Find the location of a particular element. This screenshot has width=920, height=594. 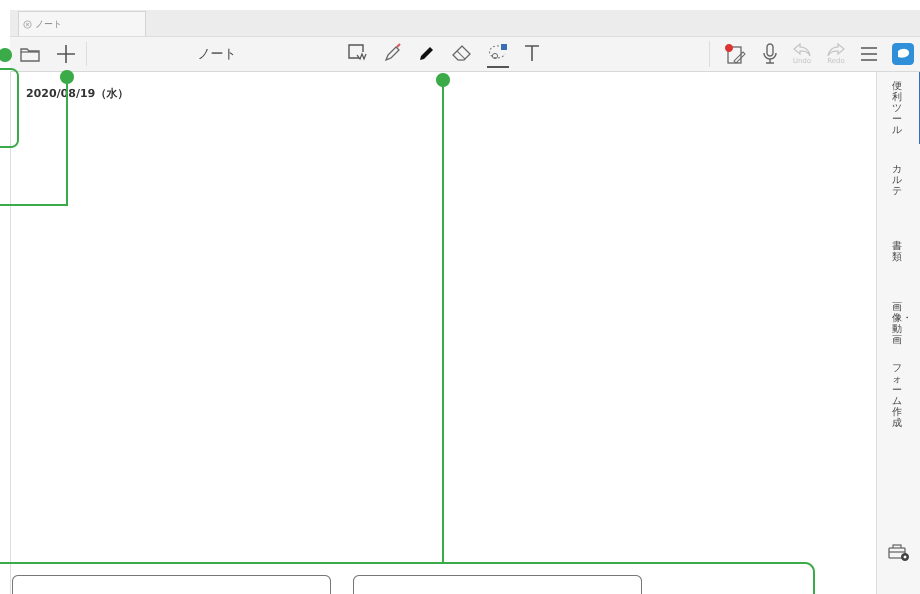

text-tool-icon is located at coordinates (532, 53).